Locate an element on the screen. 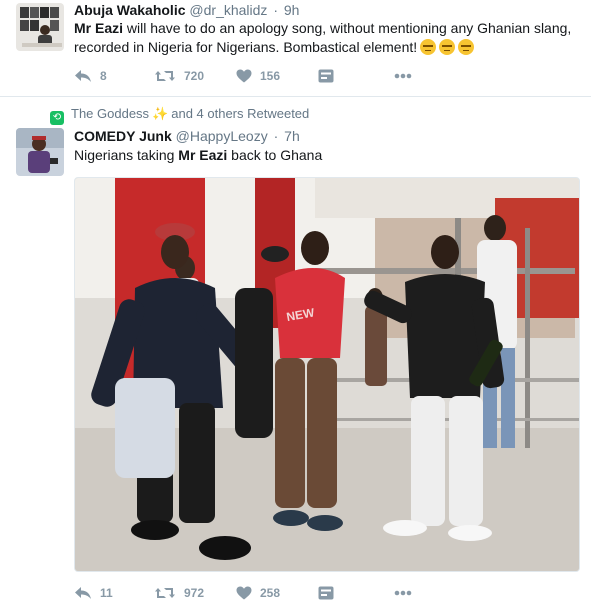 The width and height of the screenshot is (591, 609). timestamp: 7h is located at coordinates (292, 136).